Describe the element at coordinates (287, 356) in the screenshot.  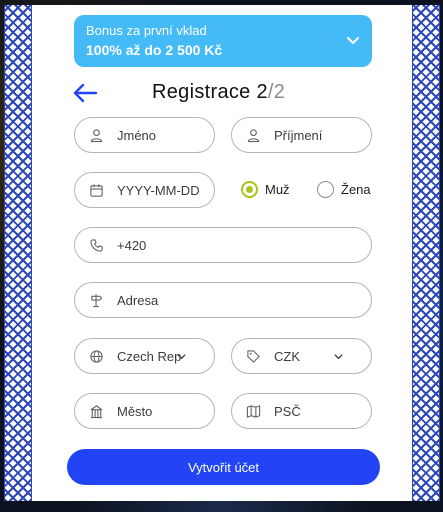
I see `currency-value: CZK` at that location.